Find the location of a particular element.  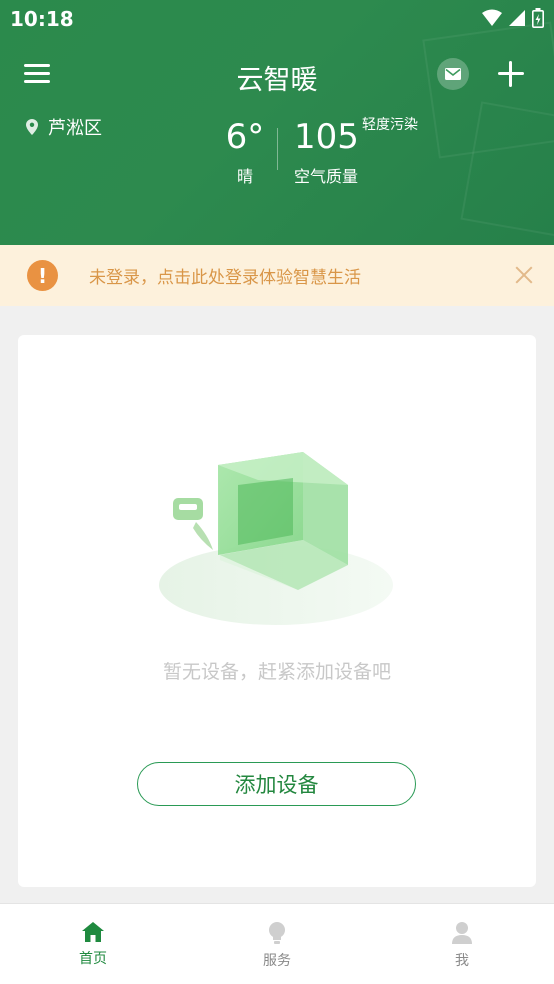

aqi-label: 空气质量 is located at coordinates (326, 176).